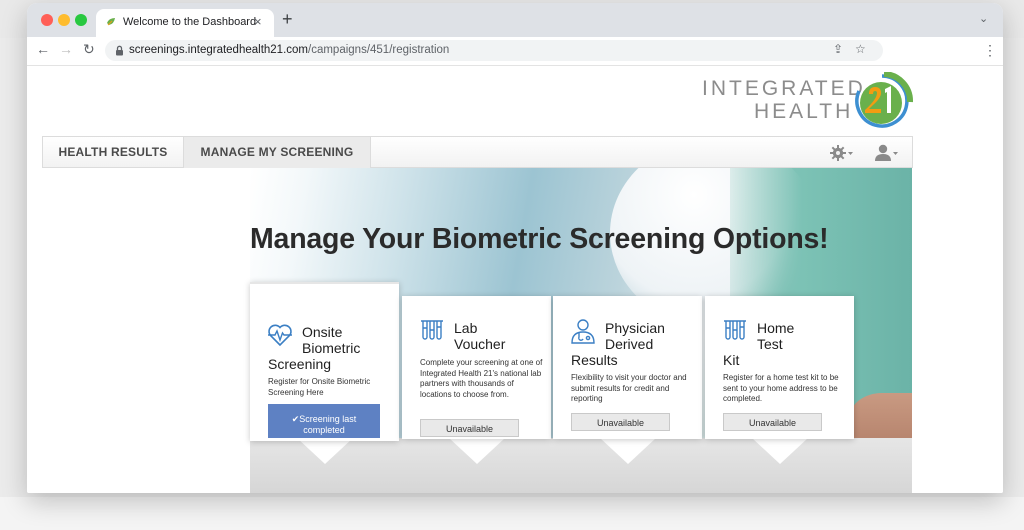 The width and height of the screenshot is (1024, 530). I want to click on card-title-line: Lab, so click(466, 328).